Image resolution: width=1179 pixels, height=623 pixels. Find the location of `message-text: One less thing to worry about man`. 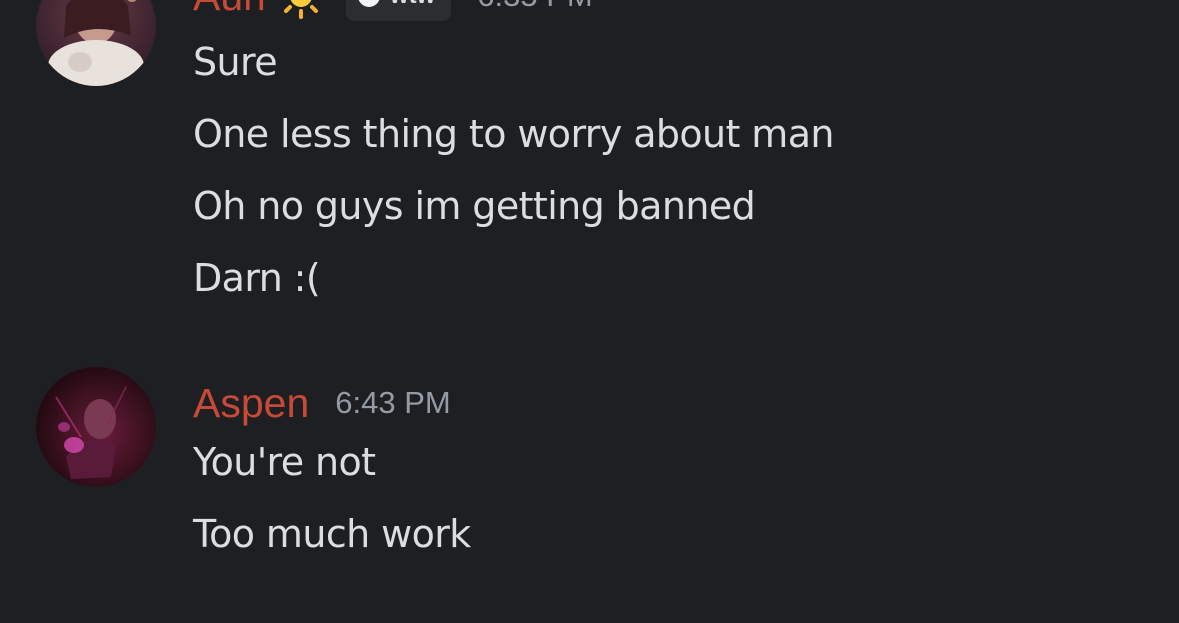

message-text: One less thing to worry about man is located at coordinates (514, 134).